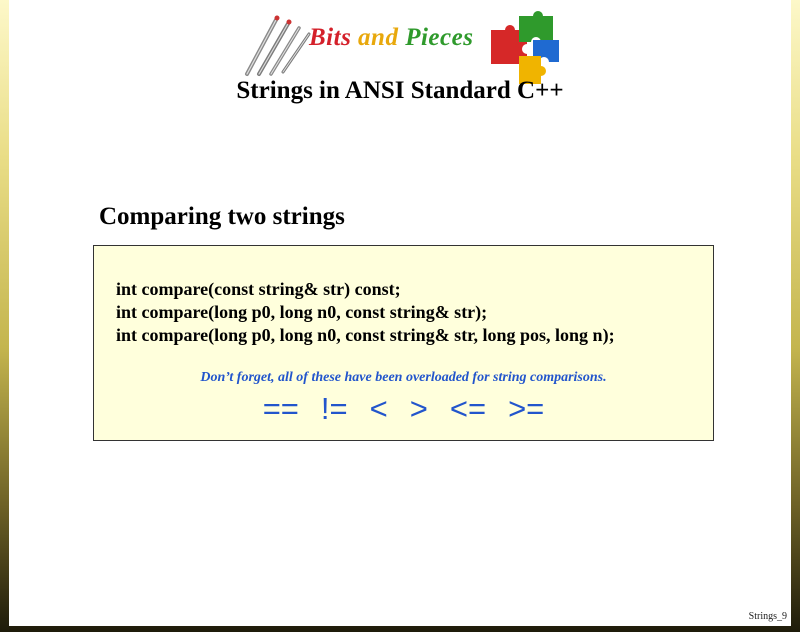  What do you see at coordinates (403, 409) in the screenshot?
I see `operator-list: == != < > <= >=` at bounding box center [403, 409].